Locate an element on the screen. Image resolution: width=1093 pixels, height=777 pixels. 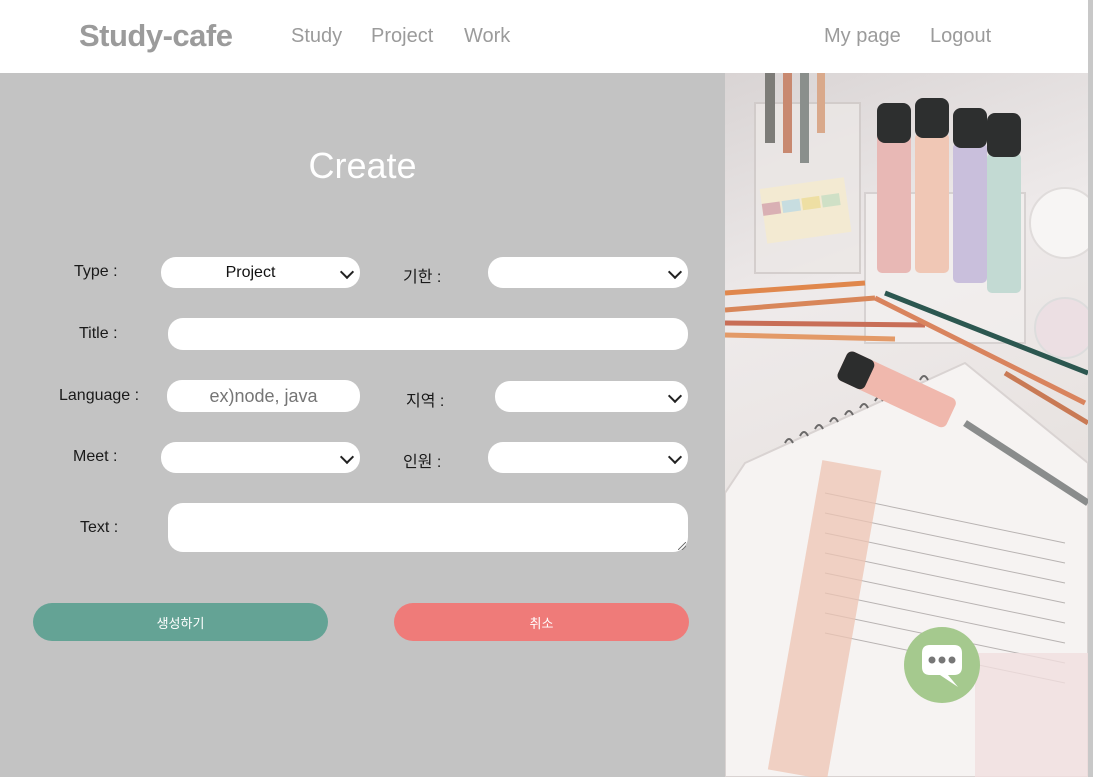
chat-bubble-icon is located at coordinates (942, 666).